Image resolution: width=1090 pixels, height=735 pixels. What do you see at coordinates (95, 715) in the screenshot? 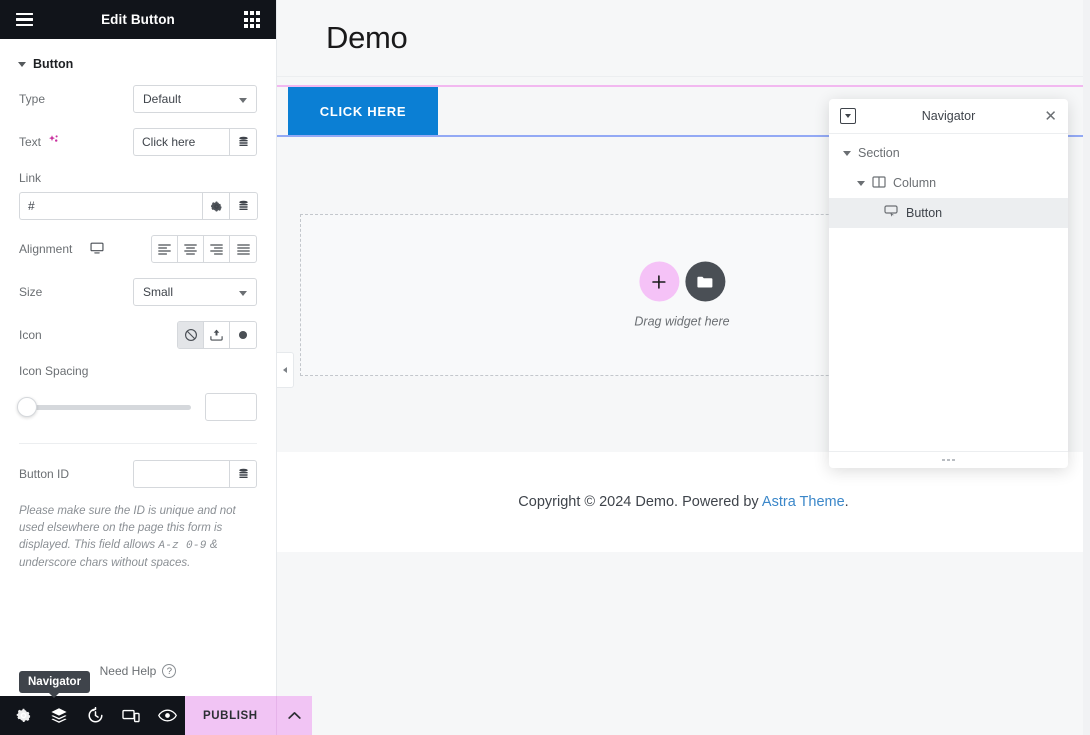
I see `history-clock-icon` at bounding box center [95, 715].